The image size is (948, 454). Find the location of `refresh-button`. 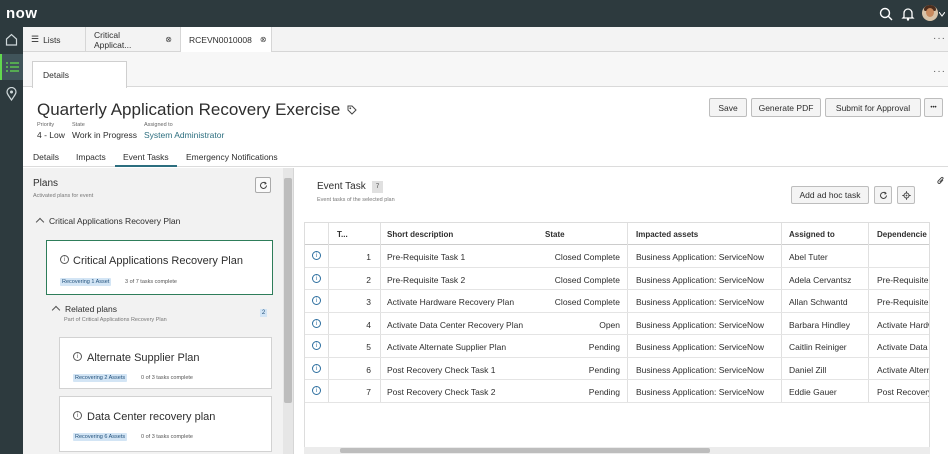

refresh-button is located at coordinates (263, 185).